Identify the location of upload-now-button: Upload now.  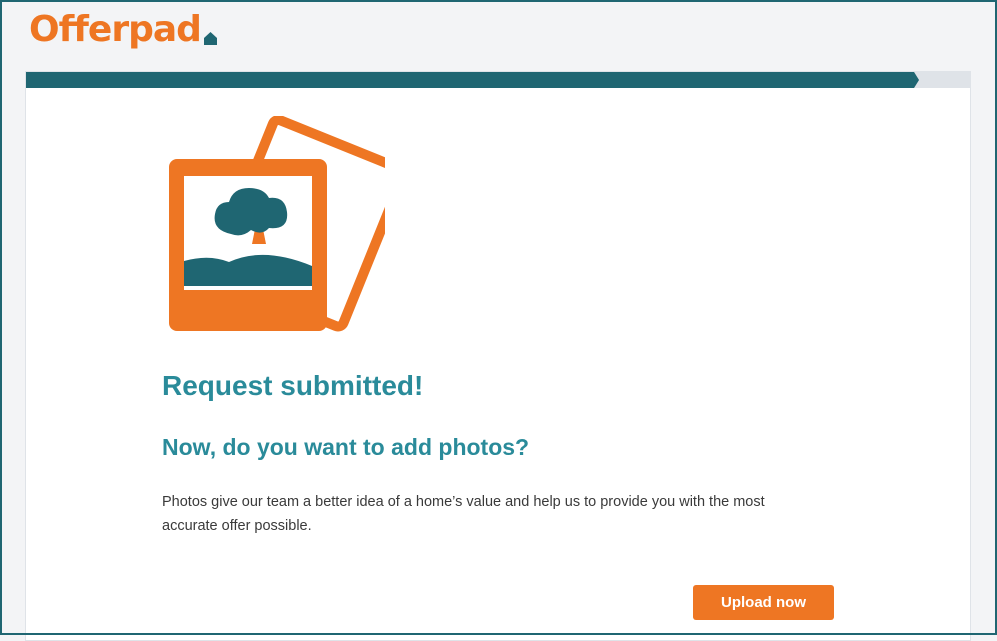
(763, 602).